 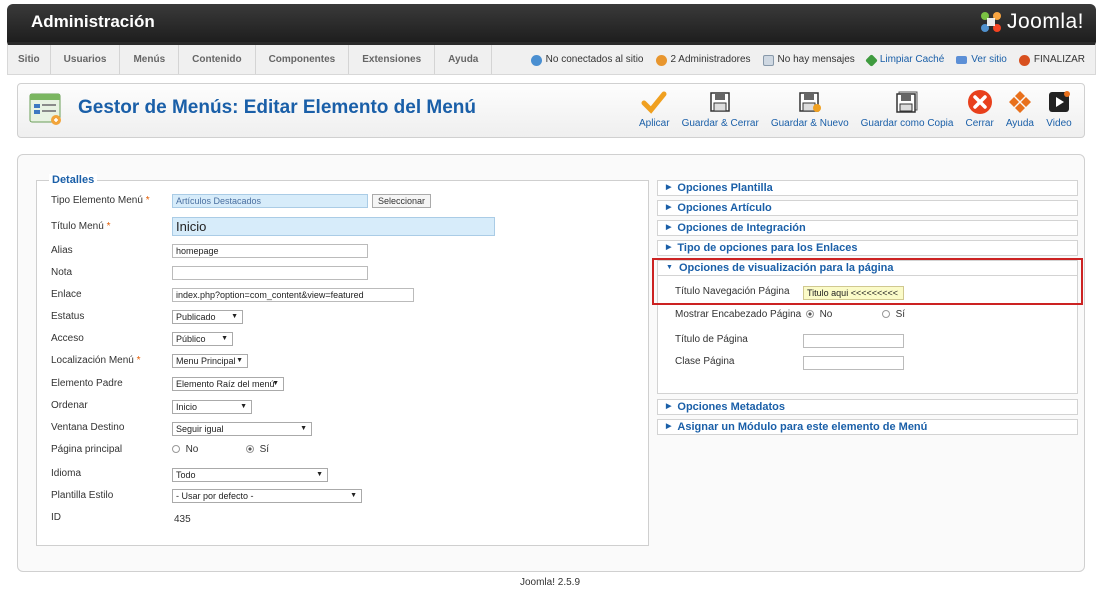 What do you see at coordinates (333, 226) in the screenshot?
I see `menu-title-input: Inicio` at bounding box center [333, 226].